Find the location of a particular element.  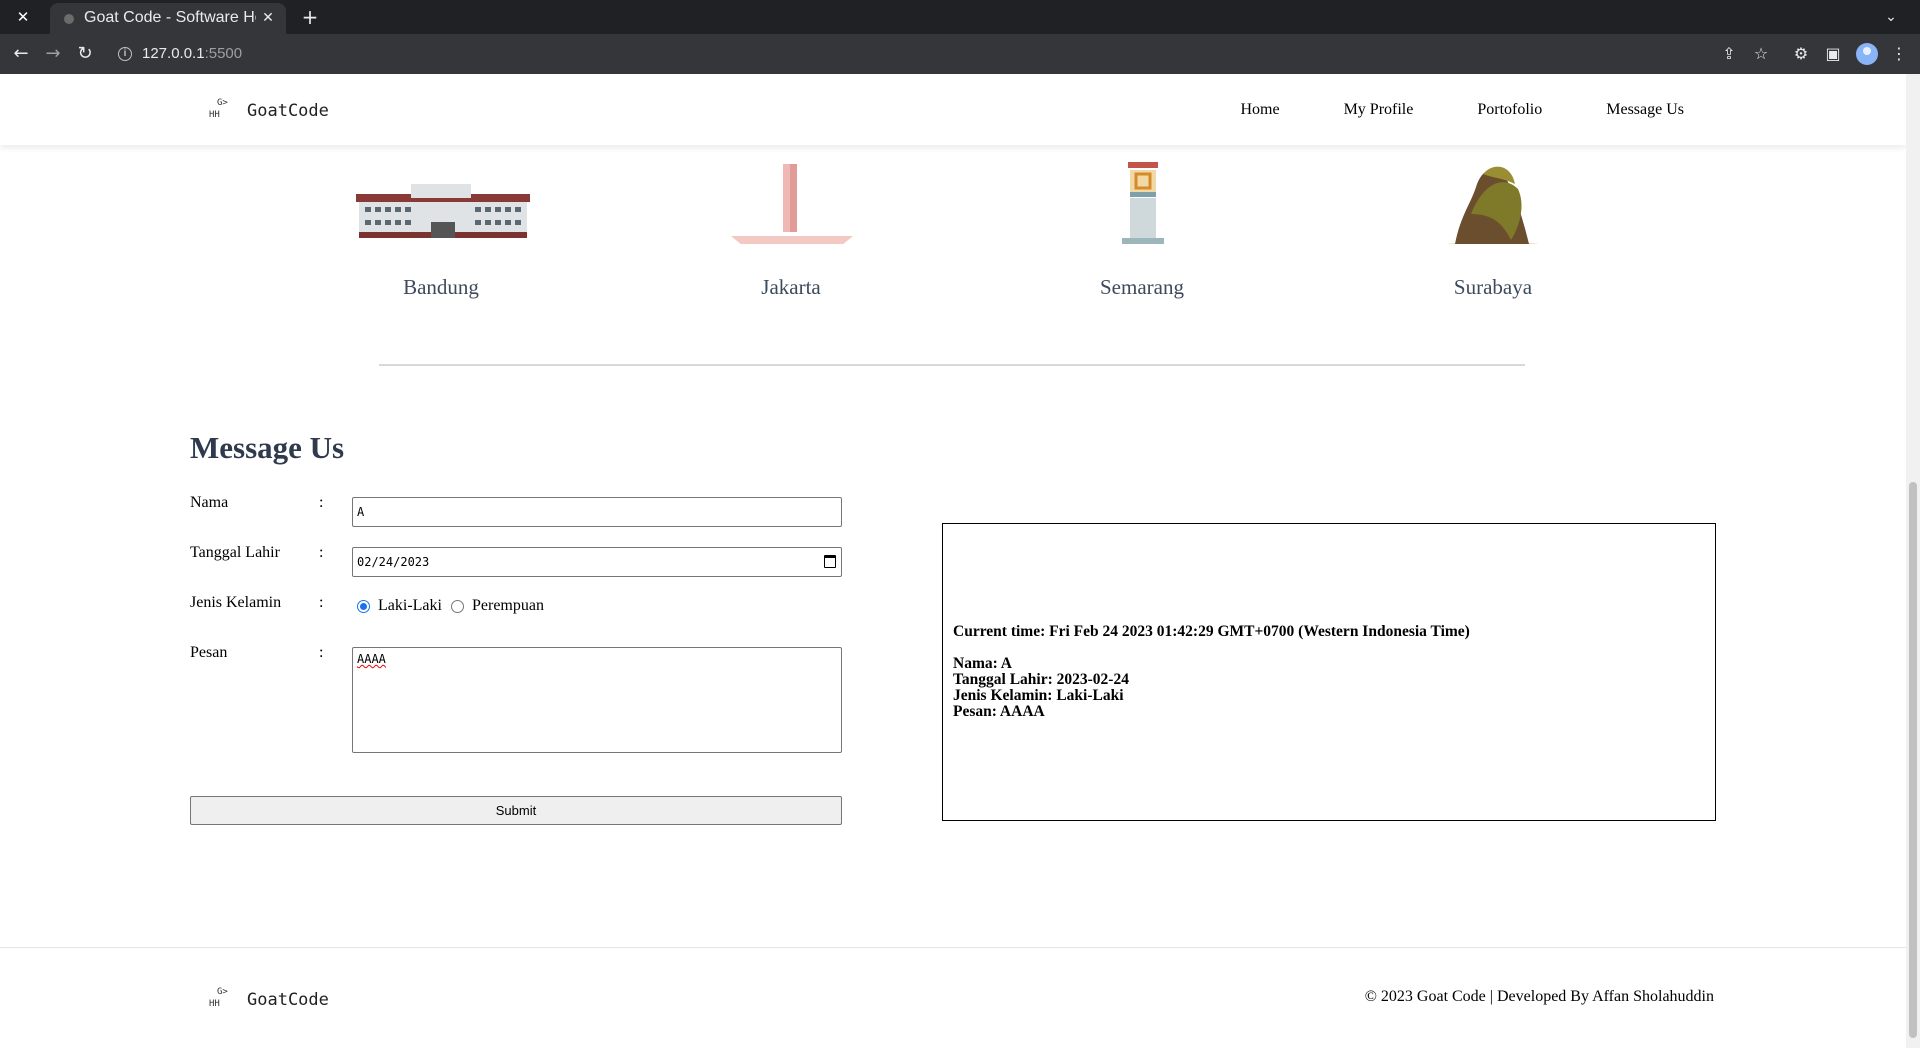

footer-logo: G> HH GoatCode is located at coordinates (269, 1000).